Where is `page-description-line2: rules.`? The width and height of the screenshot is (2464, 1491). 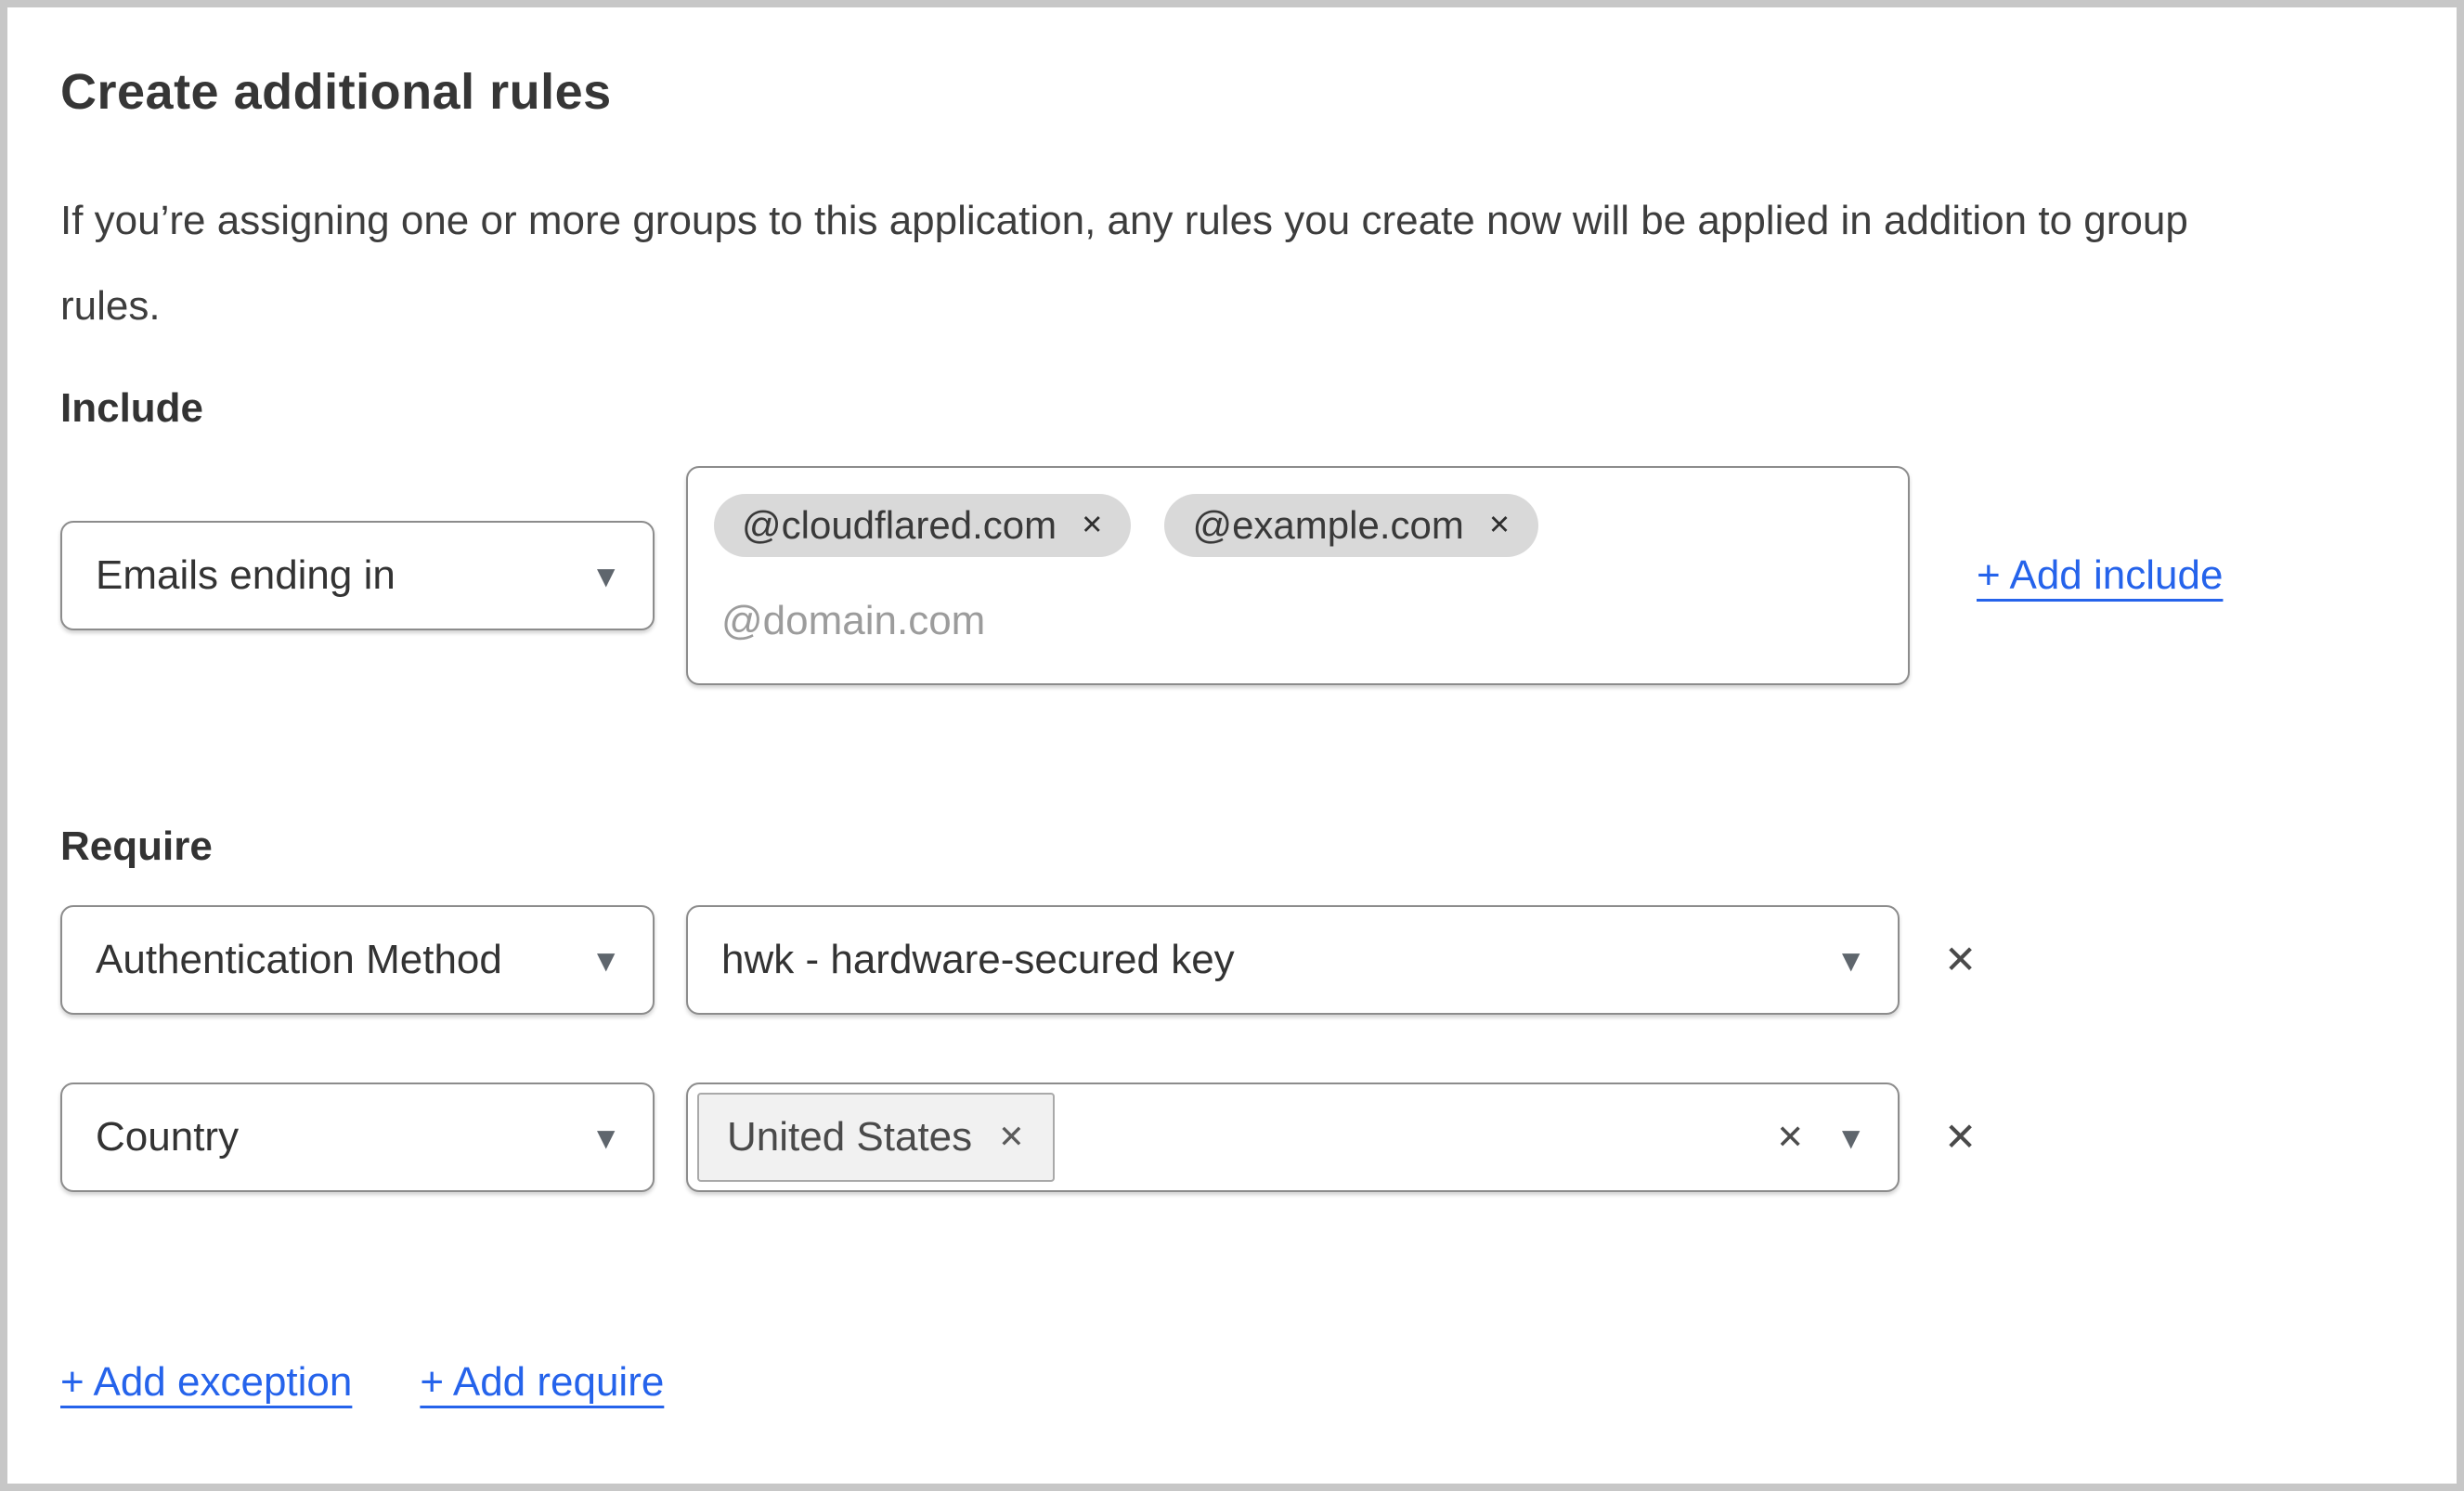
page-description-line2: rules. is located at coordinates (110, 306).